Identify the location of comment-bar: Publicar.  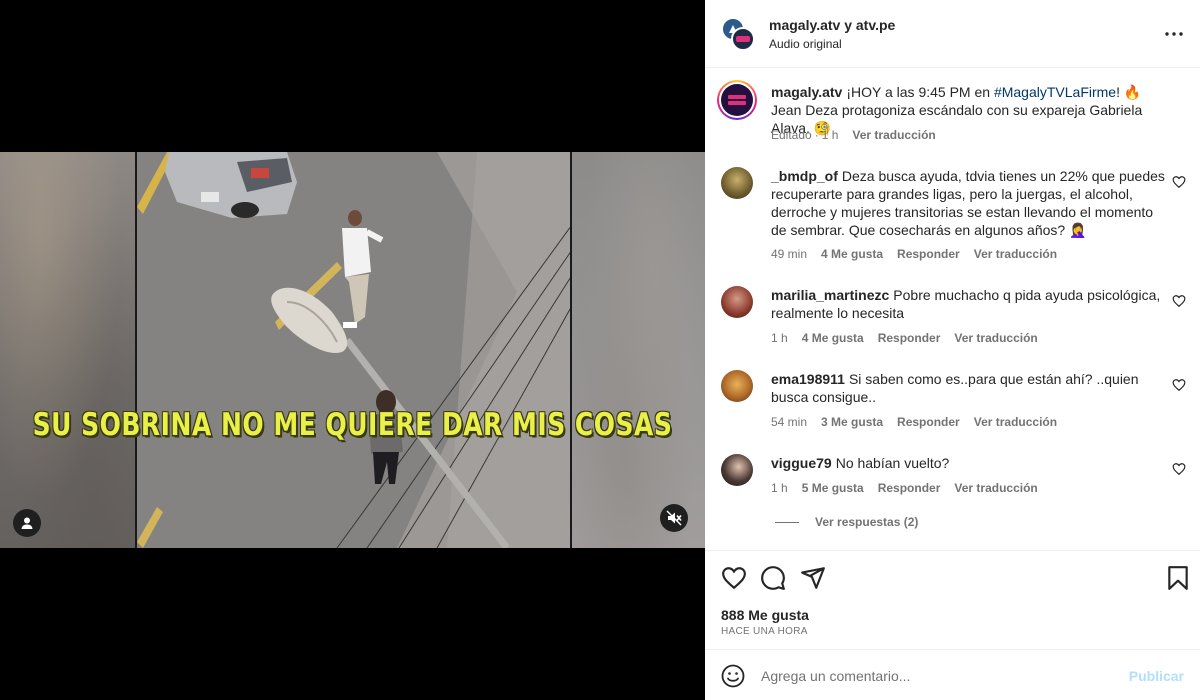
(952, 674).